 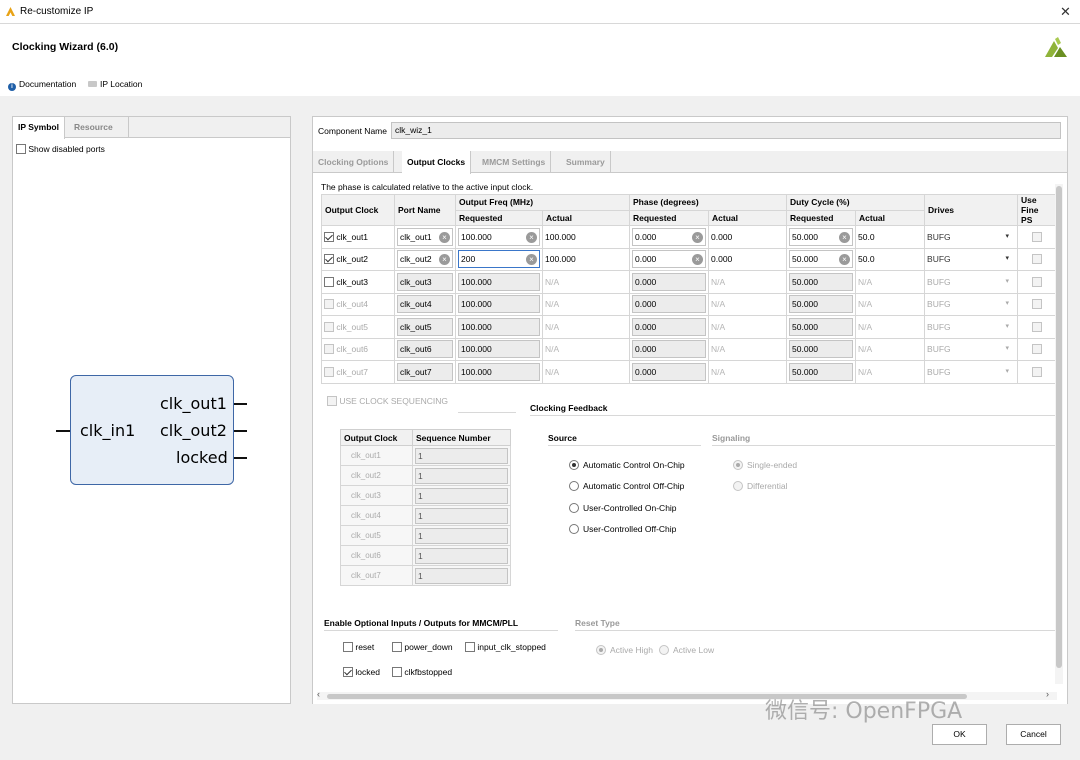 What do you see at coordinates (348, 647) in the screenshot?
I see `opt-reset-checkbox` at bounding box center [348, 647].